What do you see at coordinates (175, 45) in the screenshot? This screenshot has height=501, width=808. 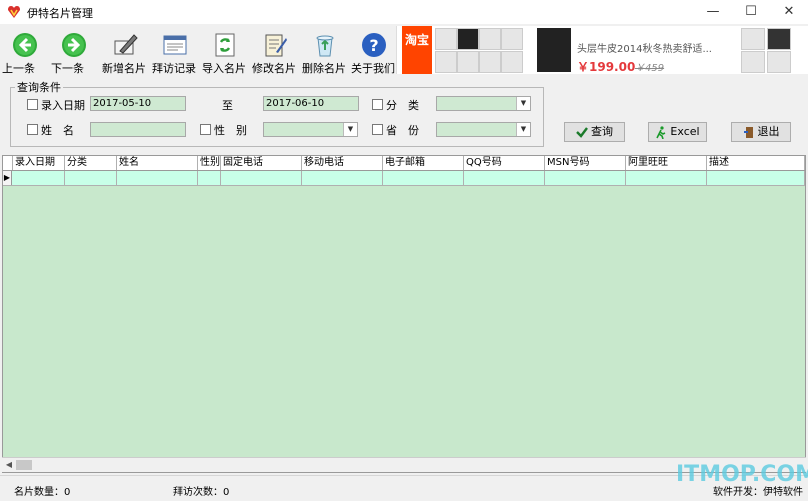 I see `record-icon` at bounding box center [175, 45].